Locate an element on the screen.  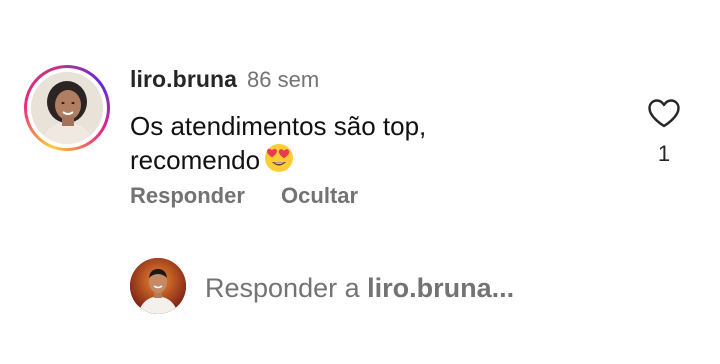
reply-button: Responder is located at coordinates (187, 195).